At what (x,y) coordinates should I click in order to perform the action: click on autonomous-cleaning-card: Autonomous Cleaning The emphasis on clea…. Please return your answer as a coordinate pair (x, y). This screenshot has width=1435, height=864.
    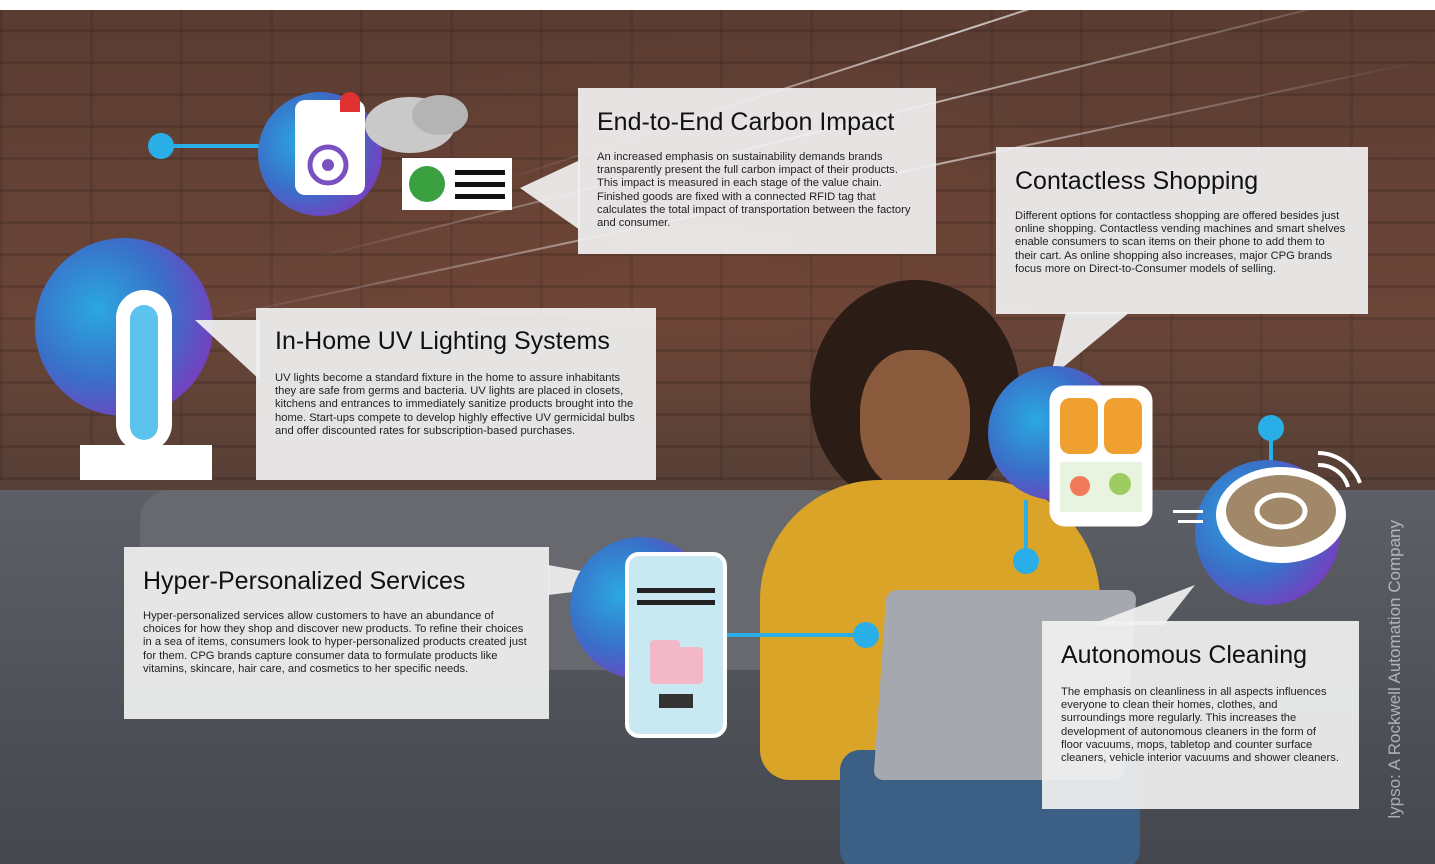
    Looking at the image, I should click on (1200, 715).